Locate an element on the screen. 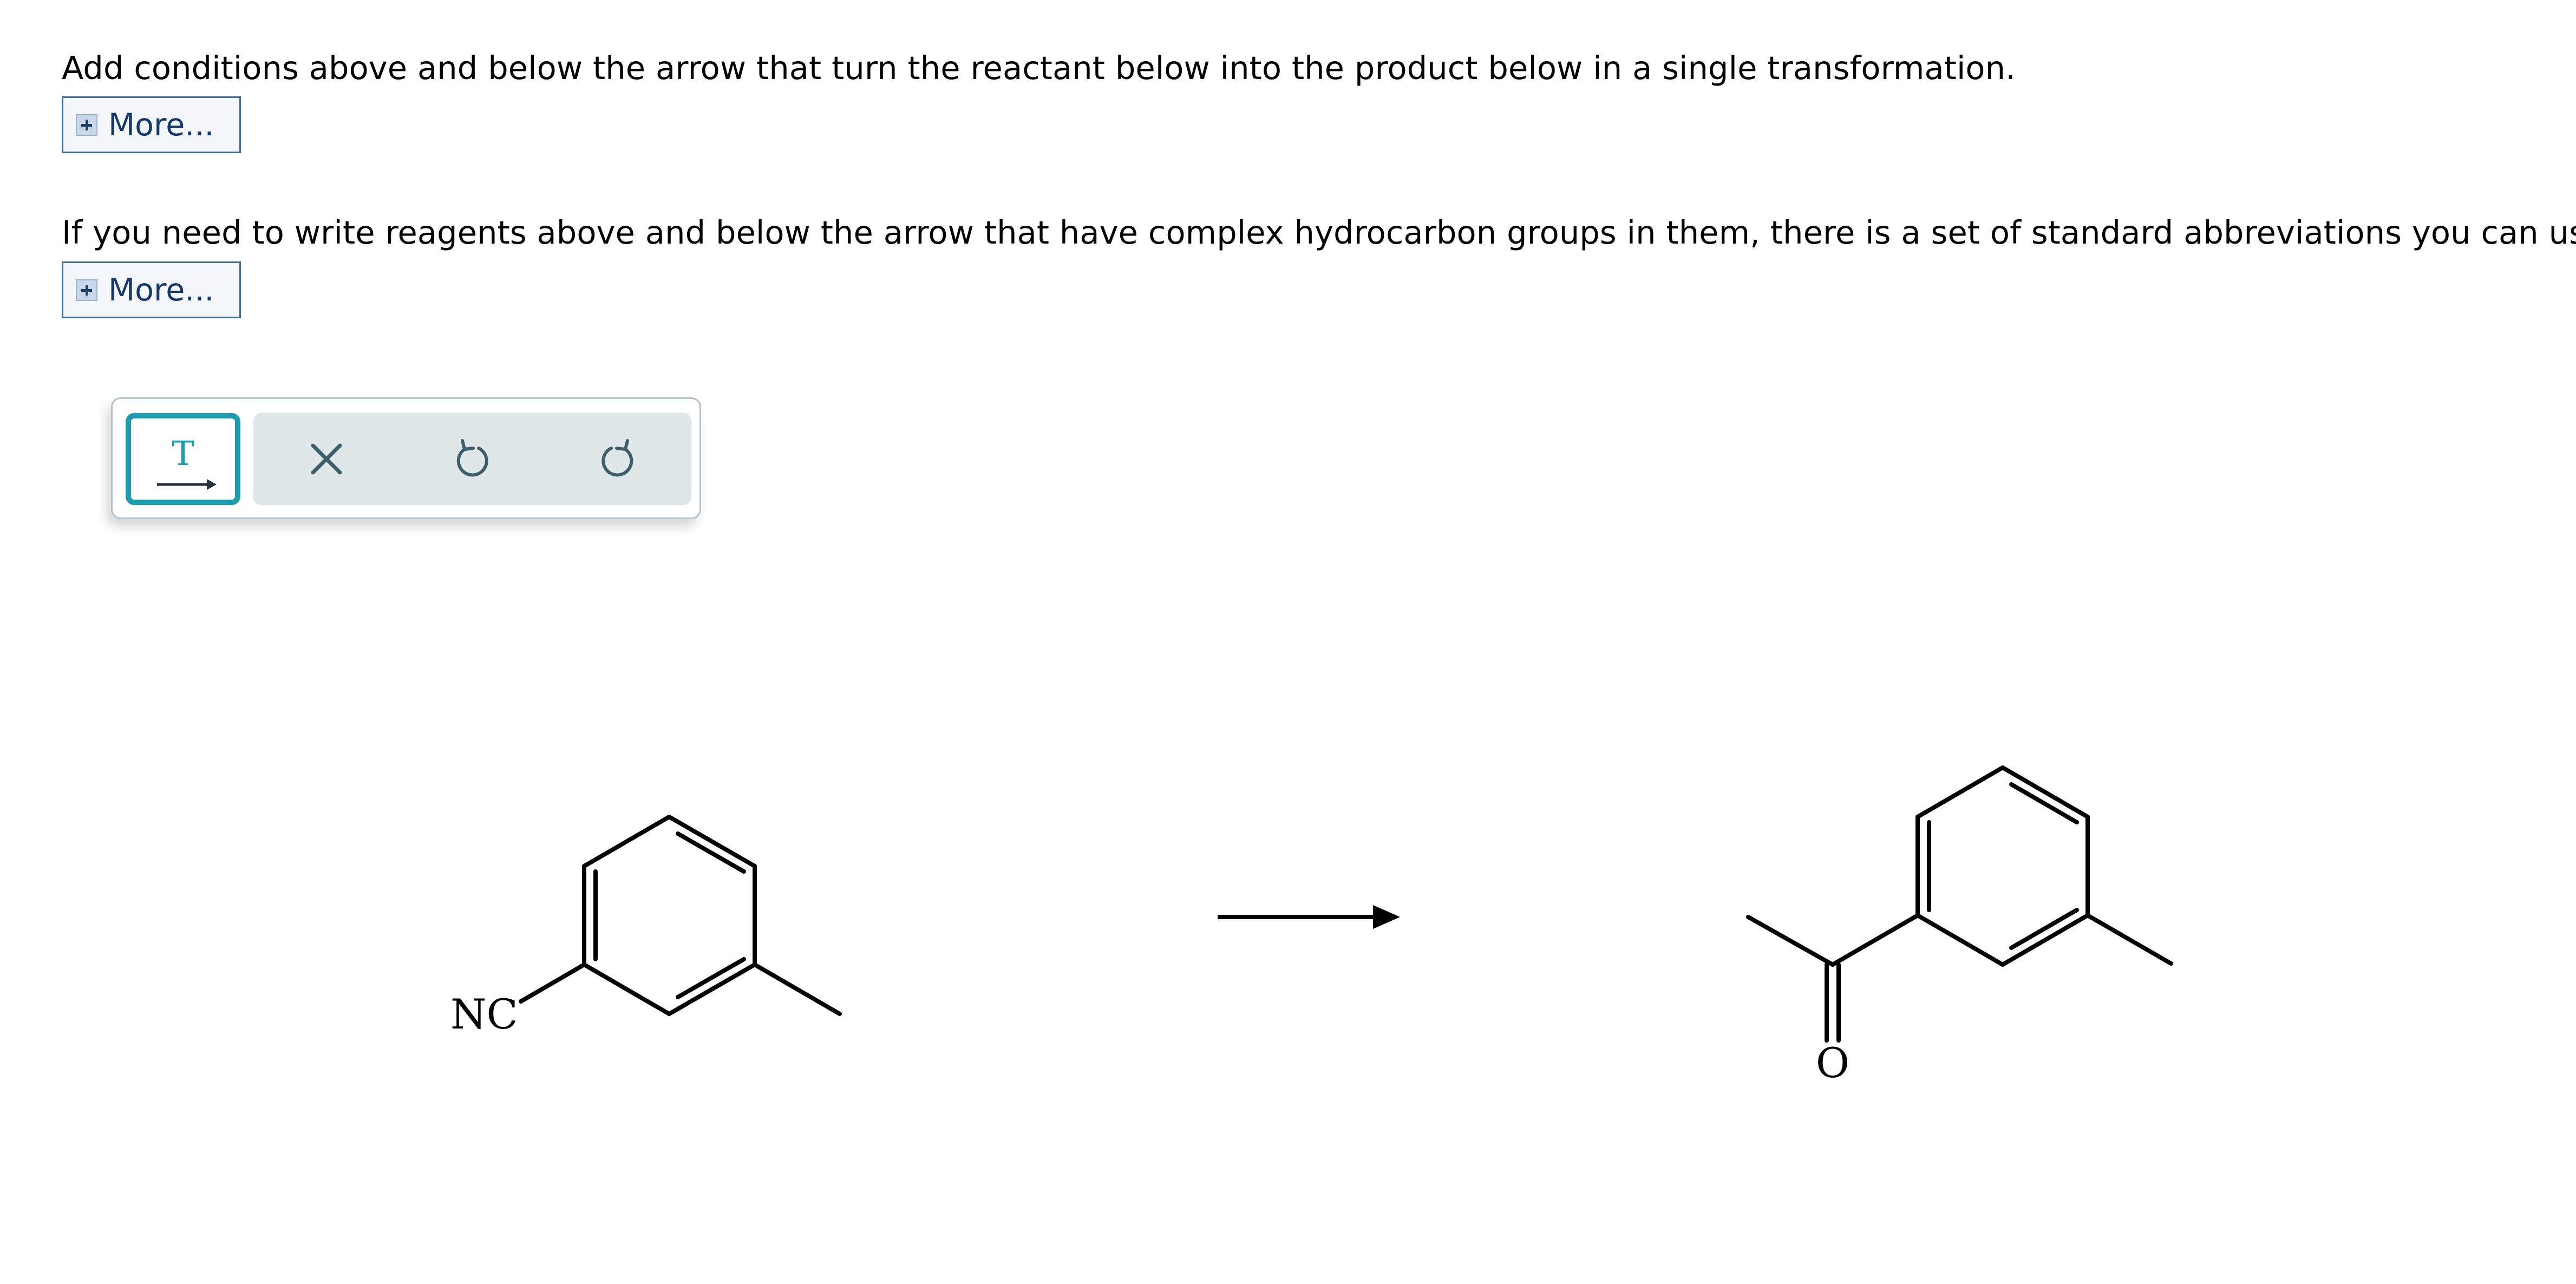 This screenshot has width=2576, height=1284. reactant-structure is located at coordinates (681, 916).